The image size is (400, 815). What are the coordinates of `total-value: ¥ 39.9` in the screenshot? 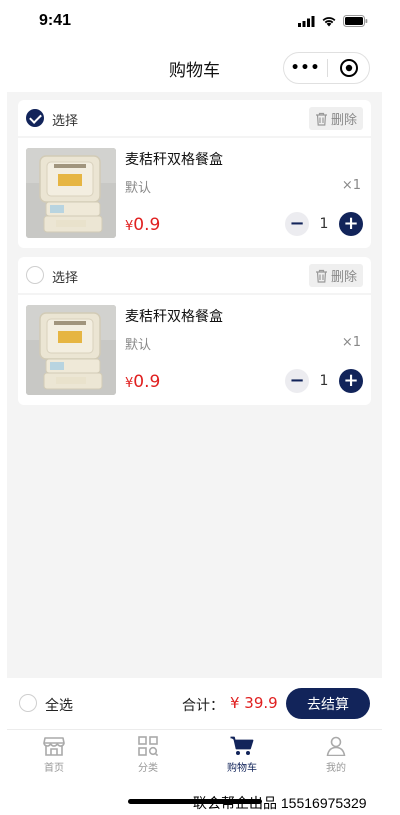 It's located at (254, 703).